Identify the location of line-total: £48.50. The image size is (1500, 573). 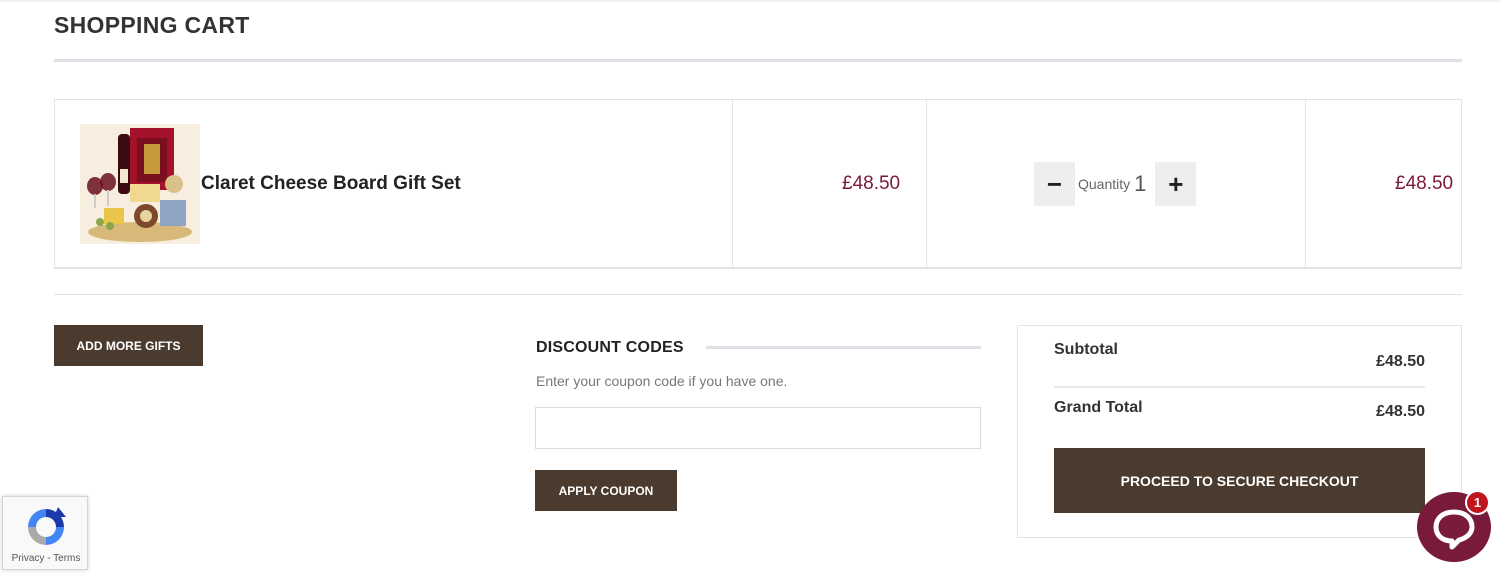
(1424, 183).